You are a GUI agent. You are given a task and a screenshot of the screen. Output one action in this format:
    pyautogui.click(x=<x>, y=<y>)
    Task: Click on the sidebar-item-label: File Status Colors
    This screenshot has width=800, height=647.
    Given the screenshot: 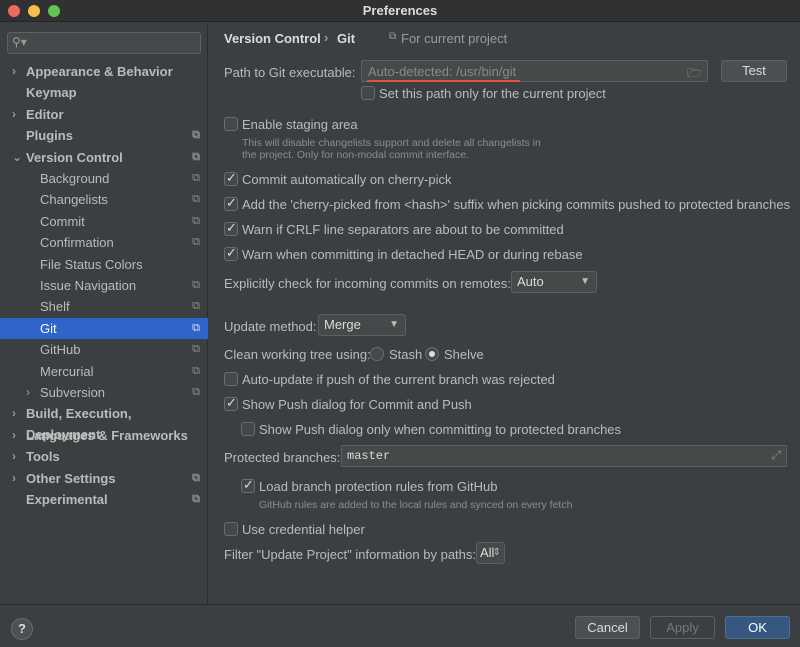 What is the action you would take?
    pyautogui.click(x=91, y=264)
    